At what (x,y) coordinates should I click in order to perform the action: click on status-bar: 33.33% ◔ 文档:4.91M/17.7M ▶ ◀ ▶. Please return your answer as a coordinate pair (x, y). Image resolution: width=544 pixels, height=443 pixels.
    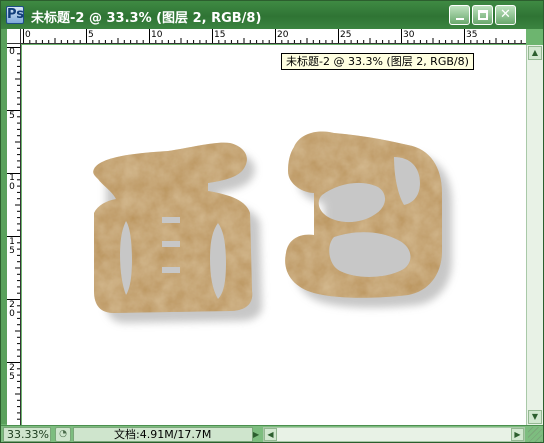
    Looking at the image, I should click on (272, 433).